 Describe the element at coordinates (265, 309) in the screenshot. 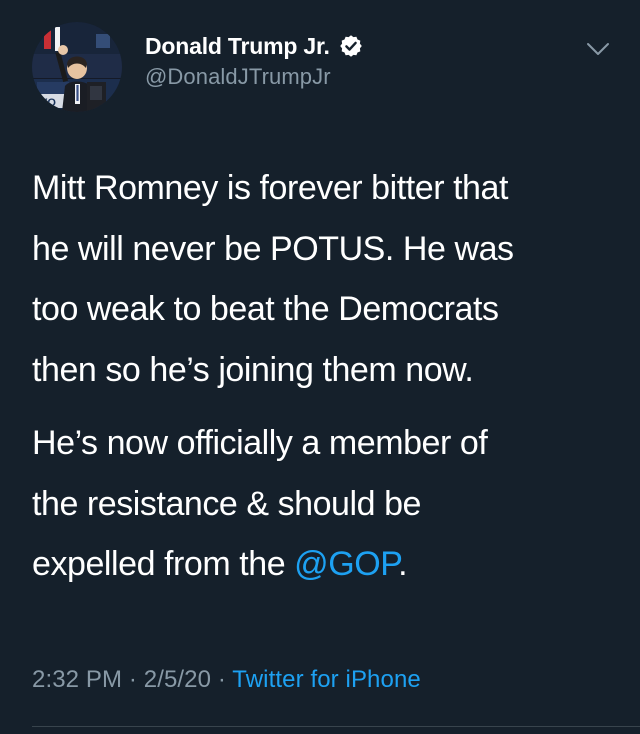

I see `tweet-line-3: too weak to beat the Democrats` at that location.